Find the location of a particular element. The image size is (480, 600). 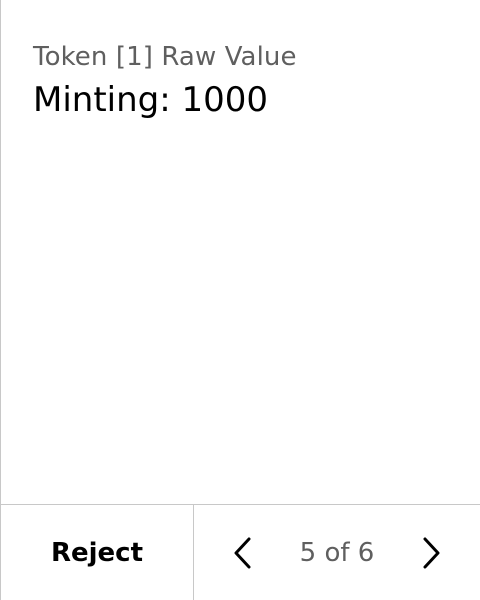

chevron-right-icon is located at coordinates (431, 553).